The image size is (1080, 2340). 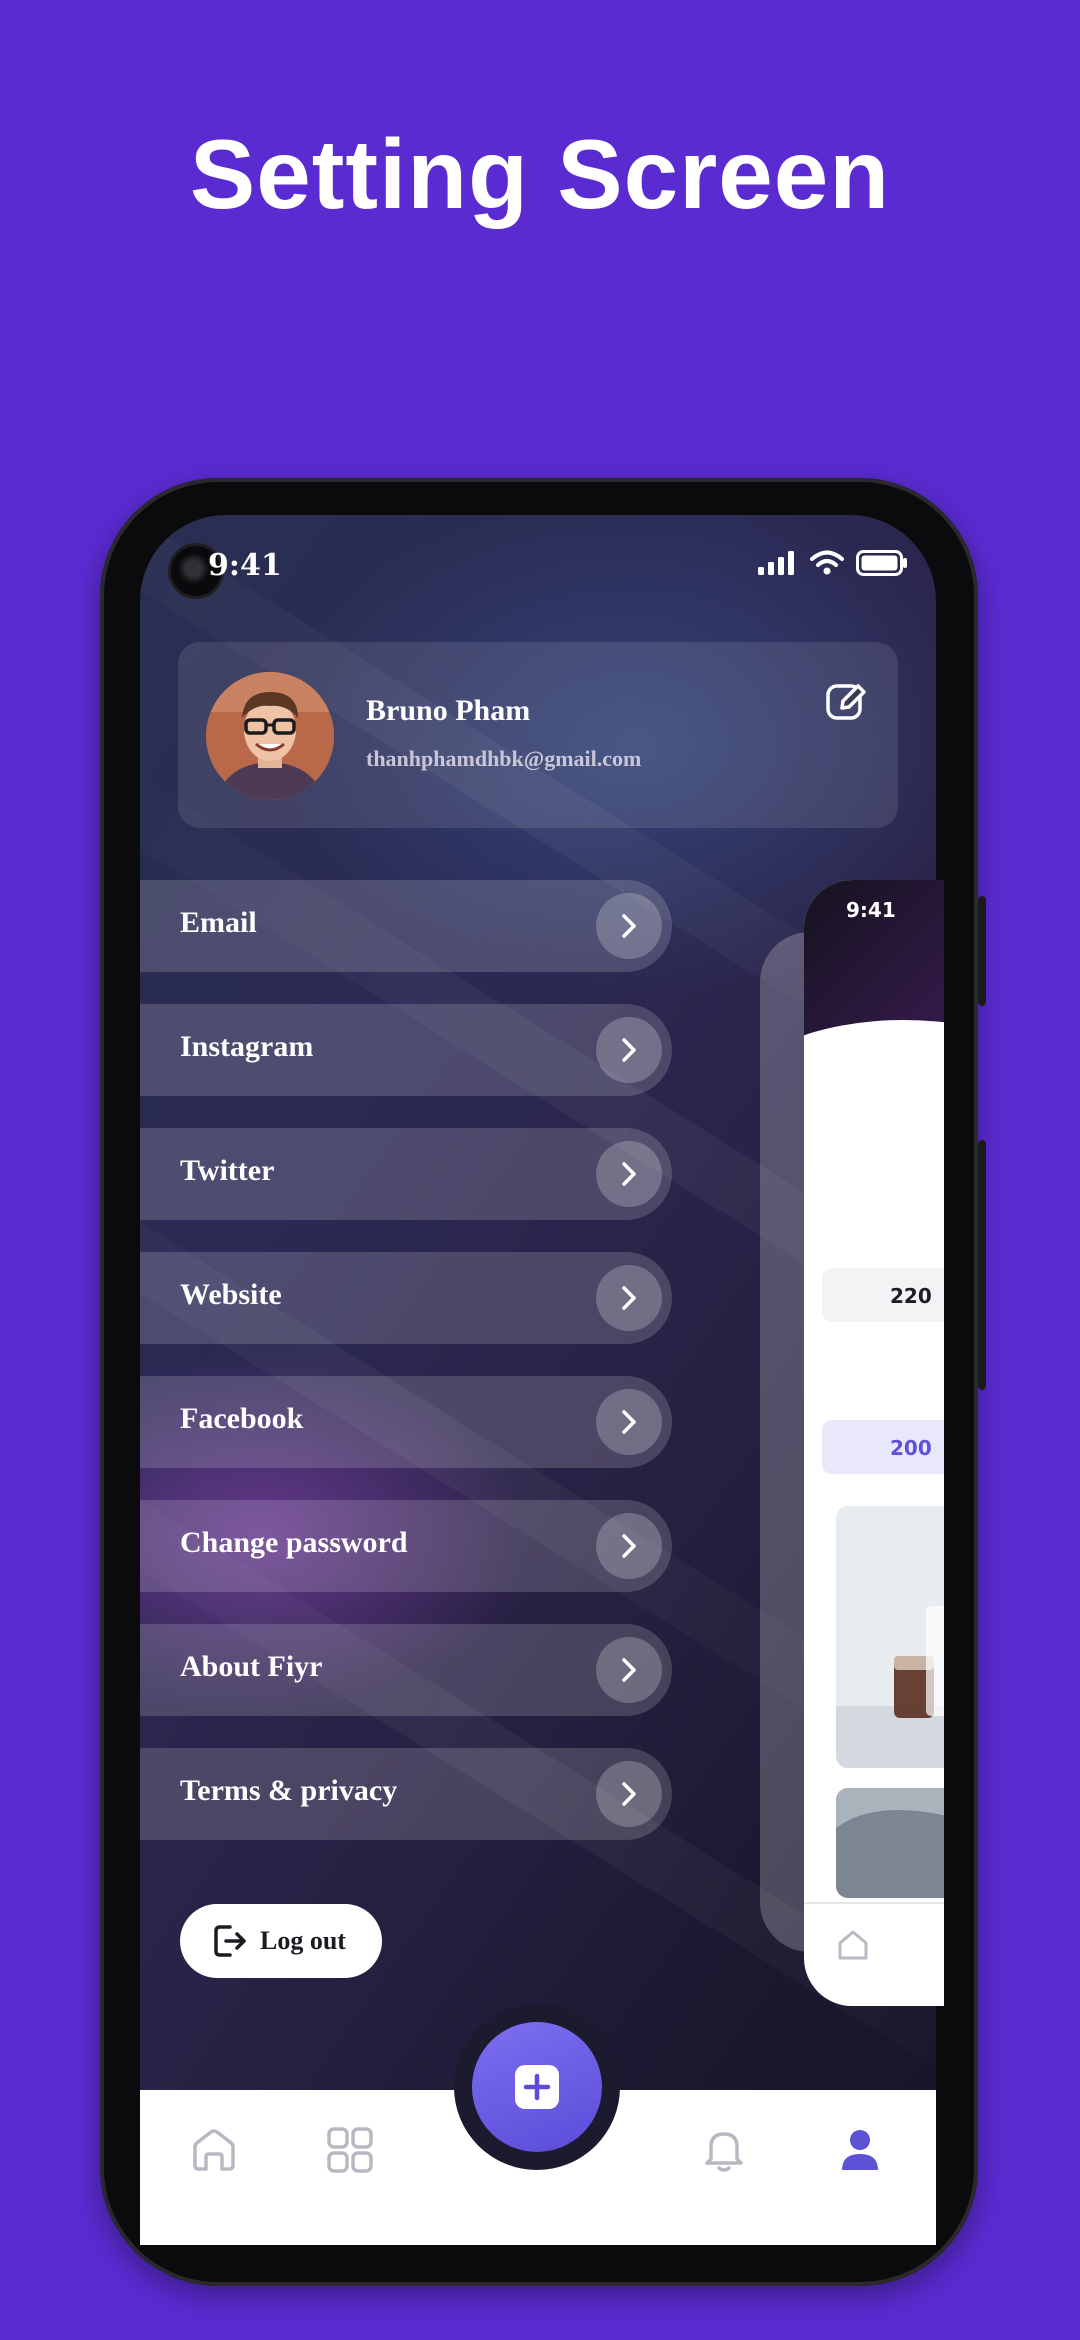 I want to click on nav-grid, so click(x=350, y=2150).